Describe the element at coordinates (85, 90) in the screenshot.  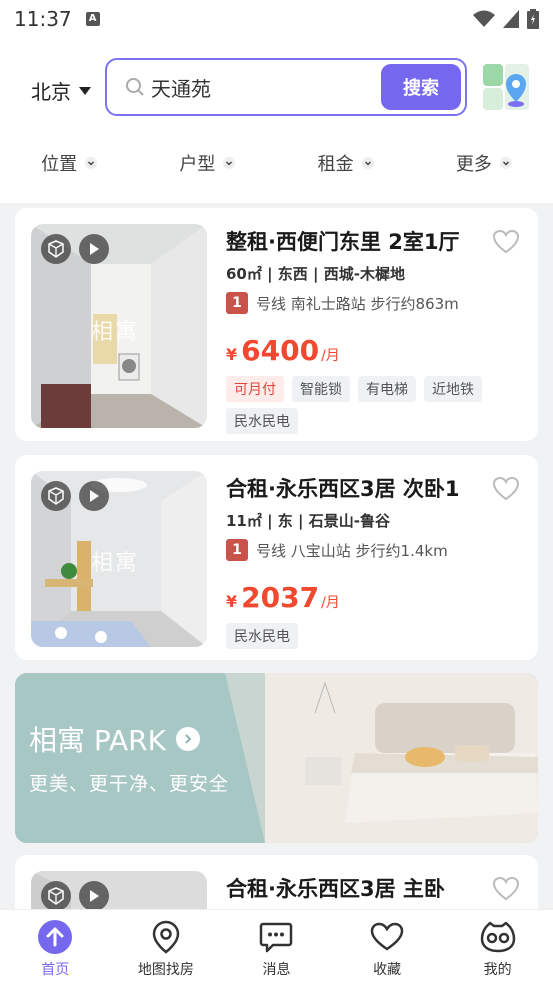
I see `caret-down-icon` at that location.